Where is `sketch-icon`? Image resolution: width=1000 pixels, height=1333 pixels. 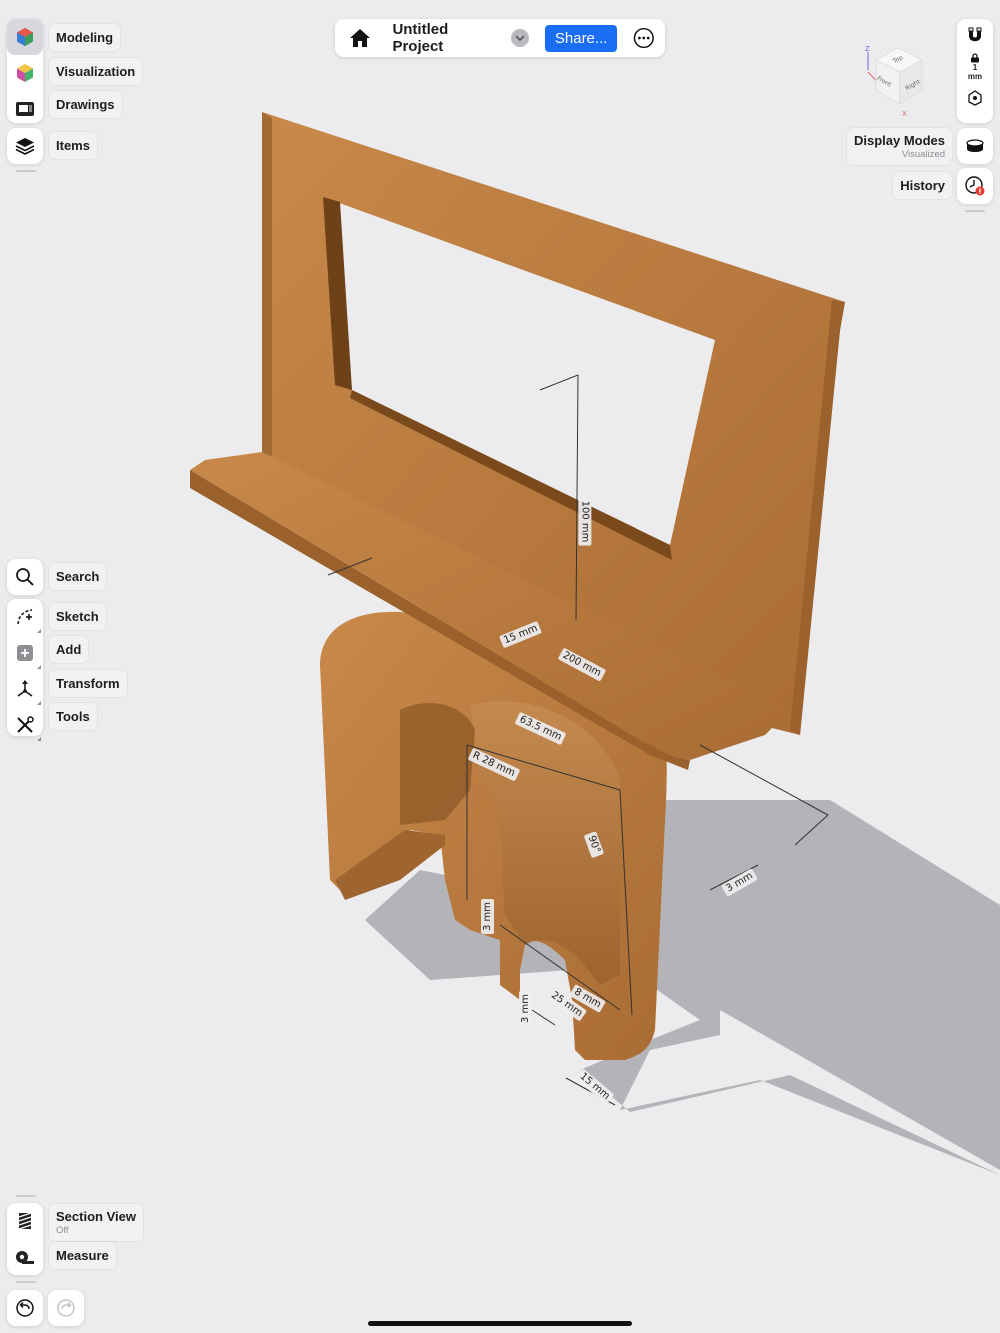
sketch-icon is located at coordinates (25, 617).